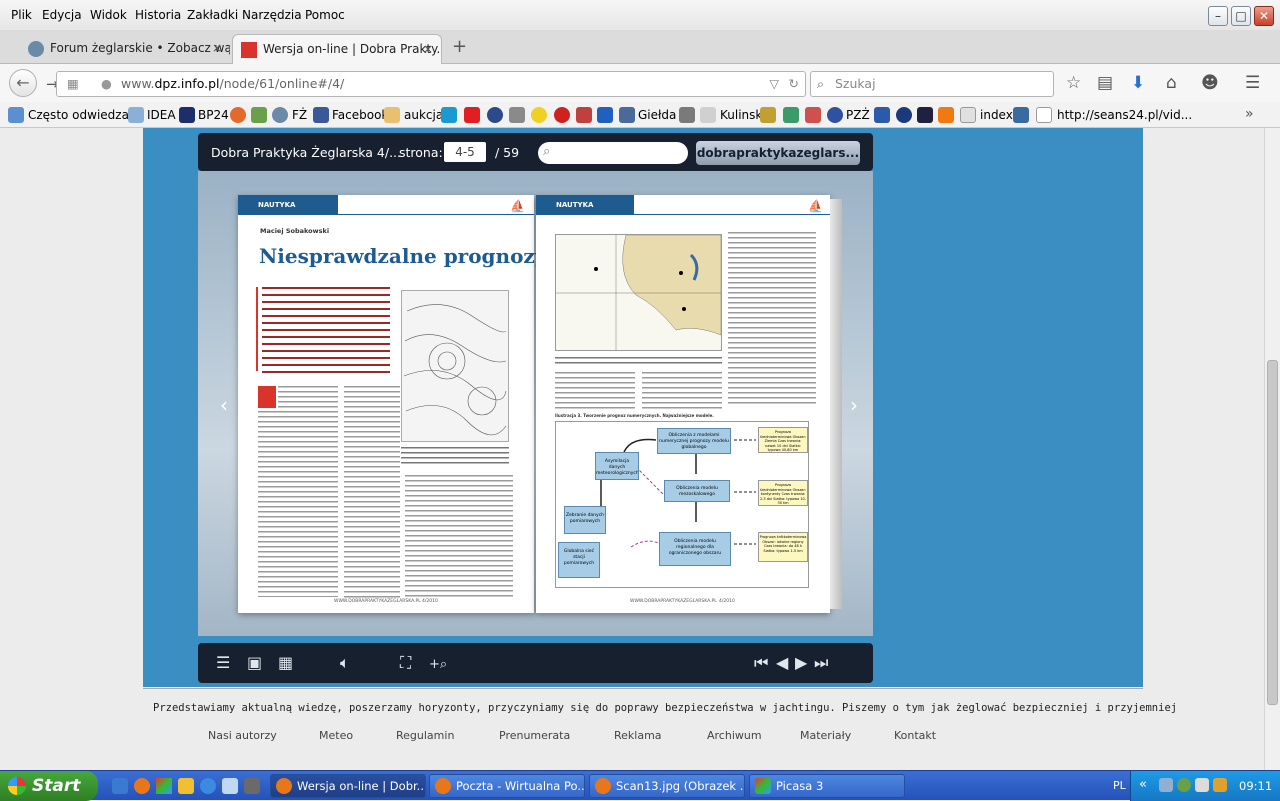 Image resolution: width=1280 pixels, height=801 pixels. Describe the element at coordinates (539, 115) in the screenshot. I see `bookmark-yellow-icon` at that location.